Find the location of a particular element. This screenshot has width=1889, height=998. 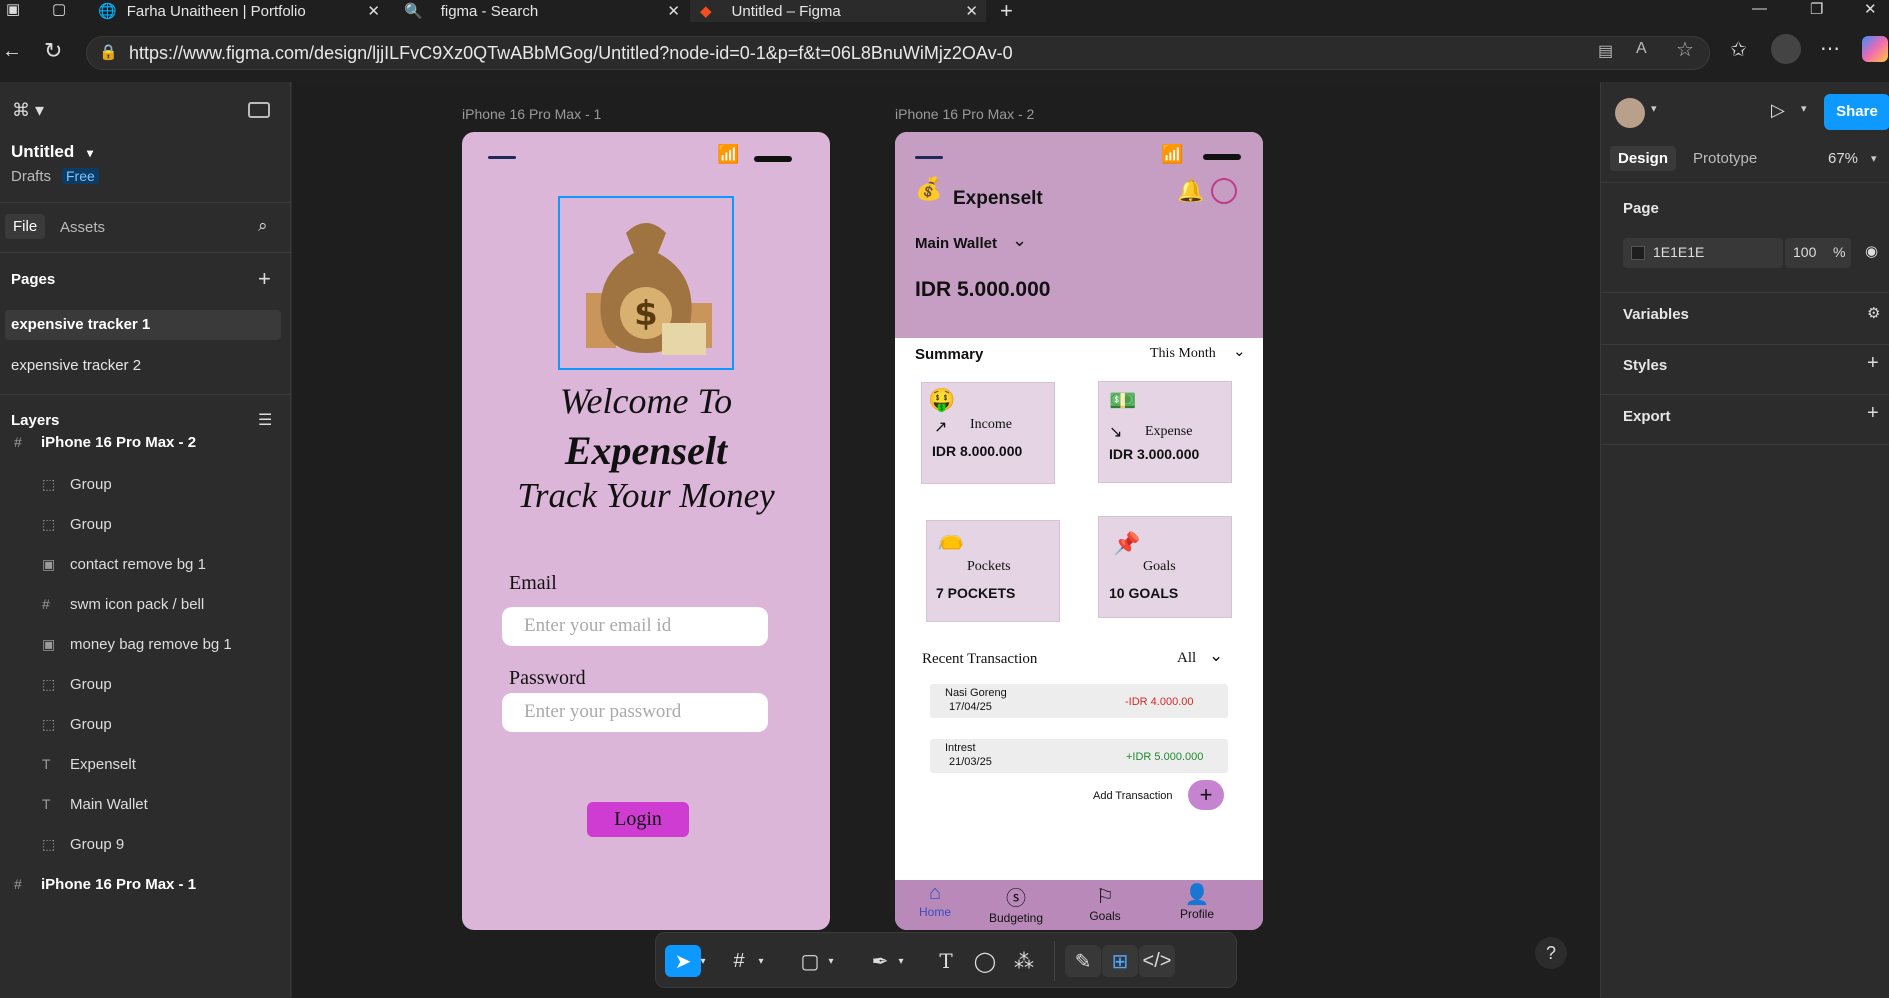

zoom-level: 67% is located at coordinates (1843, 158).